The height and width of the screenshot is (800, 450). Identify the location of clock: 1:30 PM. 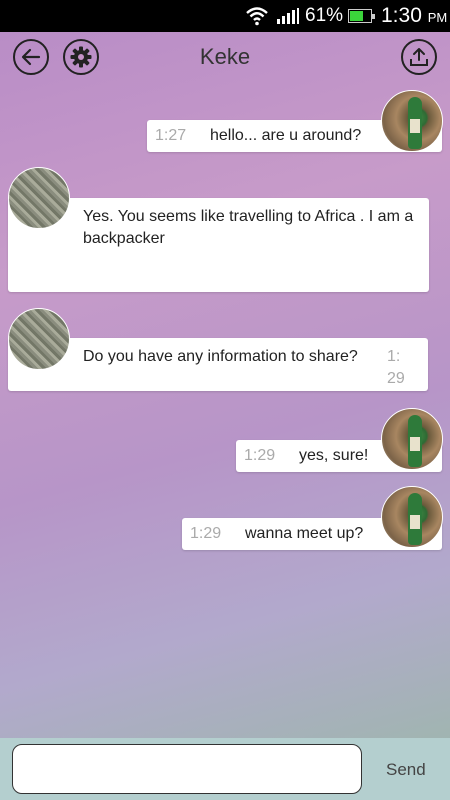
(414, 16).